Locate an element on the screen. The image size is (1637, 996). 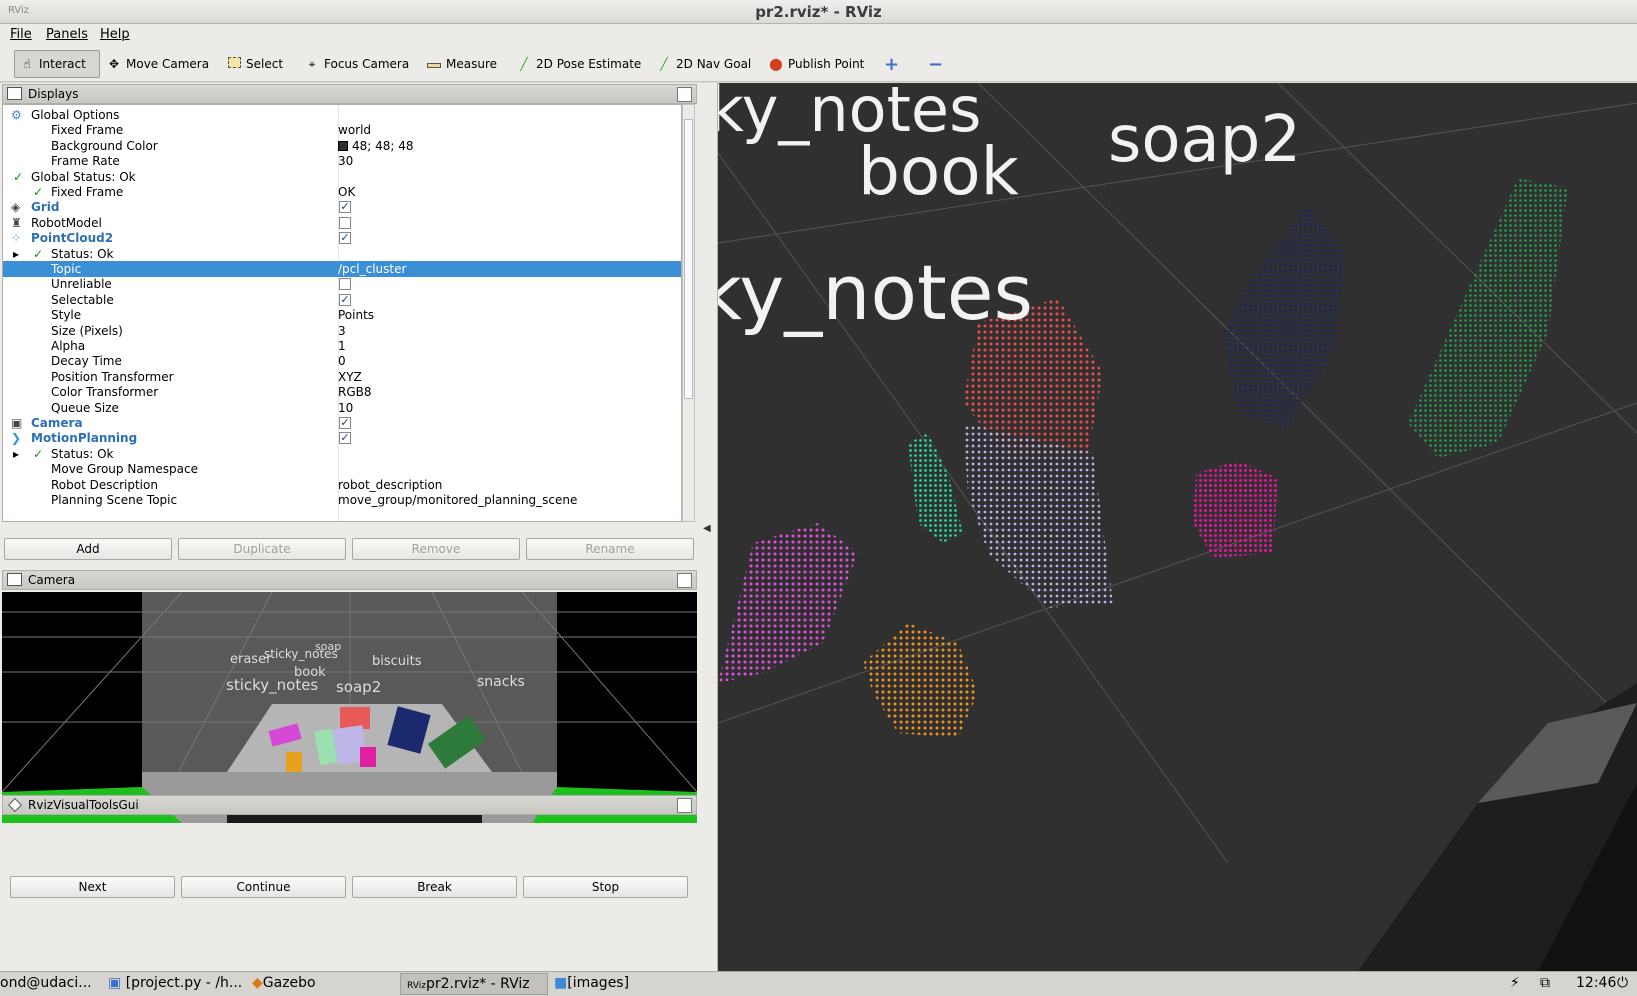
gear-icon: ⚙ is located at coordinates (16, 115).